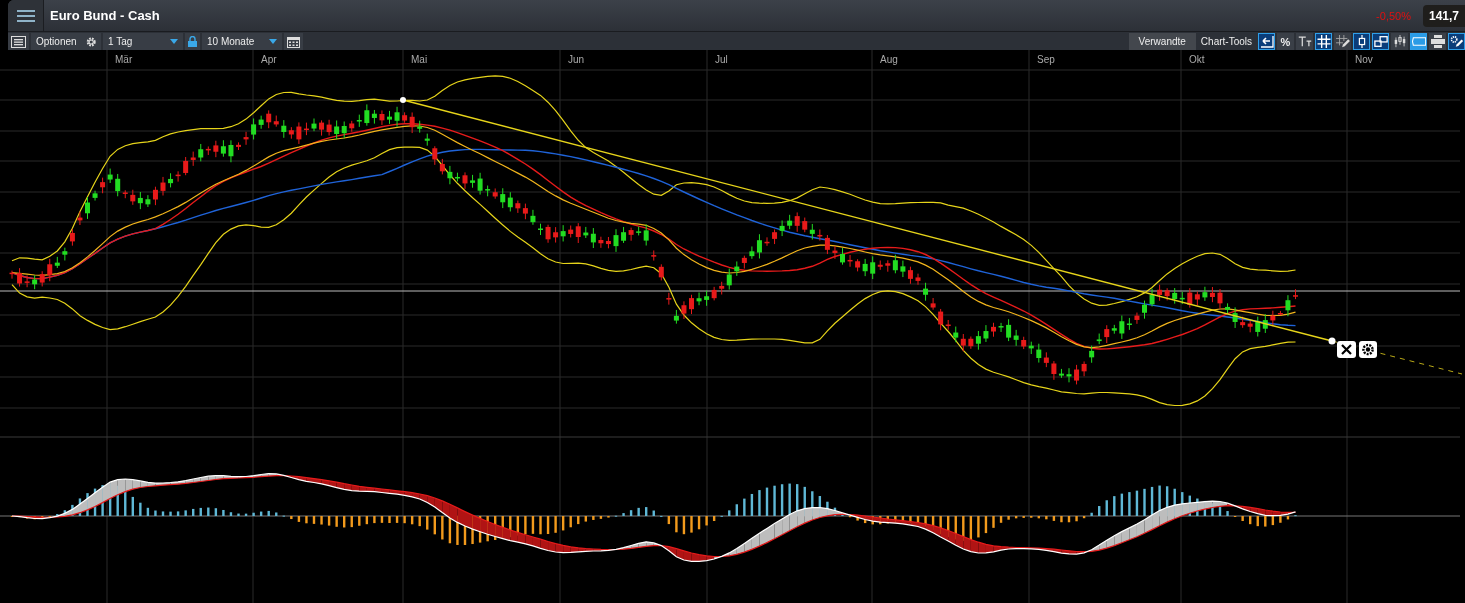 This screenshot has height=603, width=1465. Describe the element at coordinates (242, 41) in the screenshot. I see `period-dropdown: 10 Monate` at that location.